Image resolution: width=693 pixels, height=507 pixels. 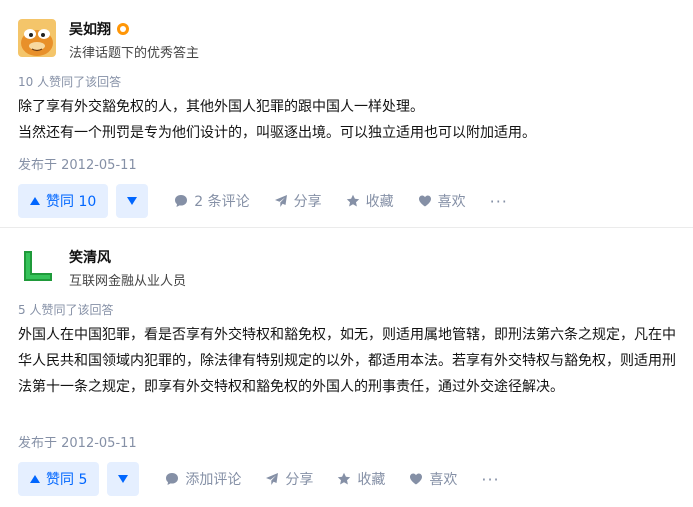 I want to click on author-headline: 法律话题下的优秀答主, so click(x=134, y=53).